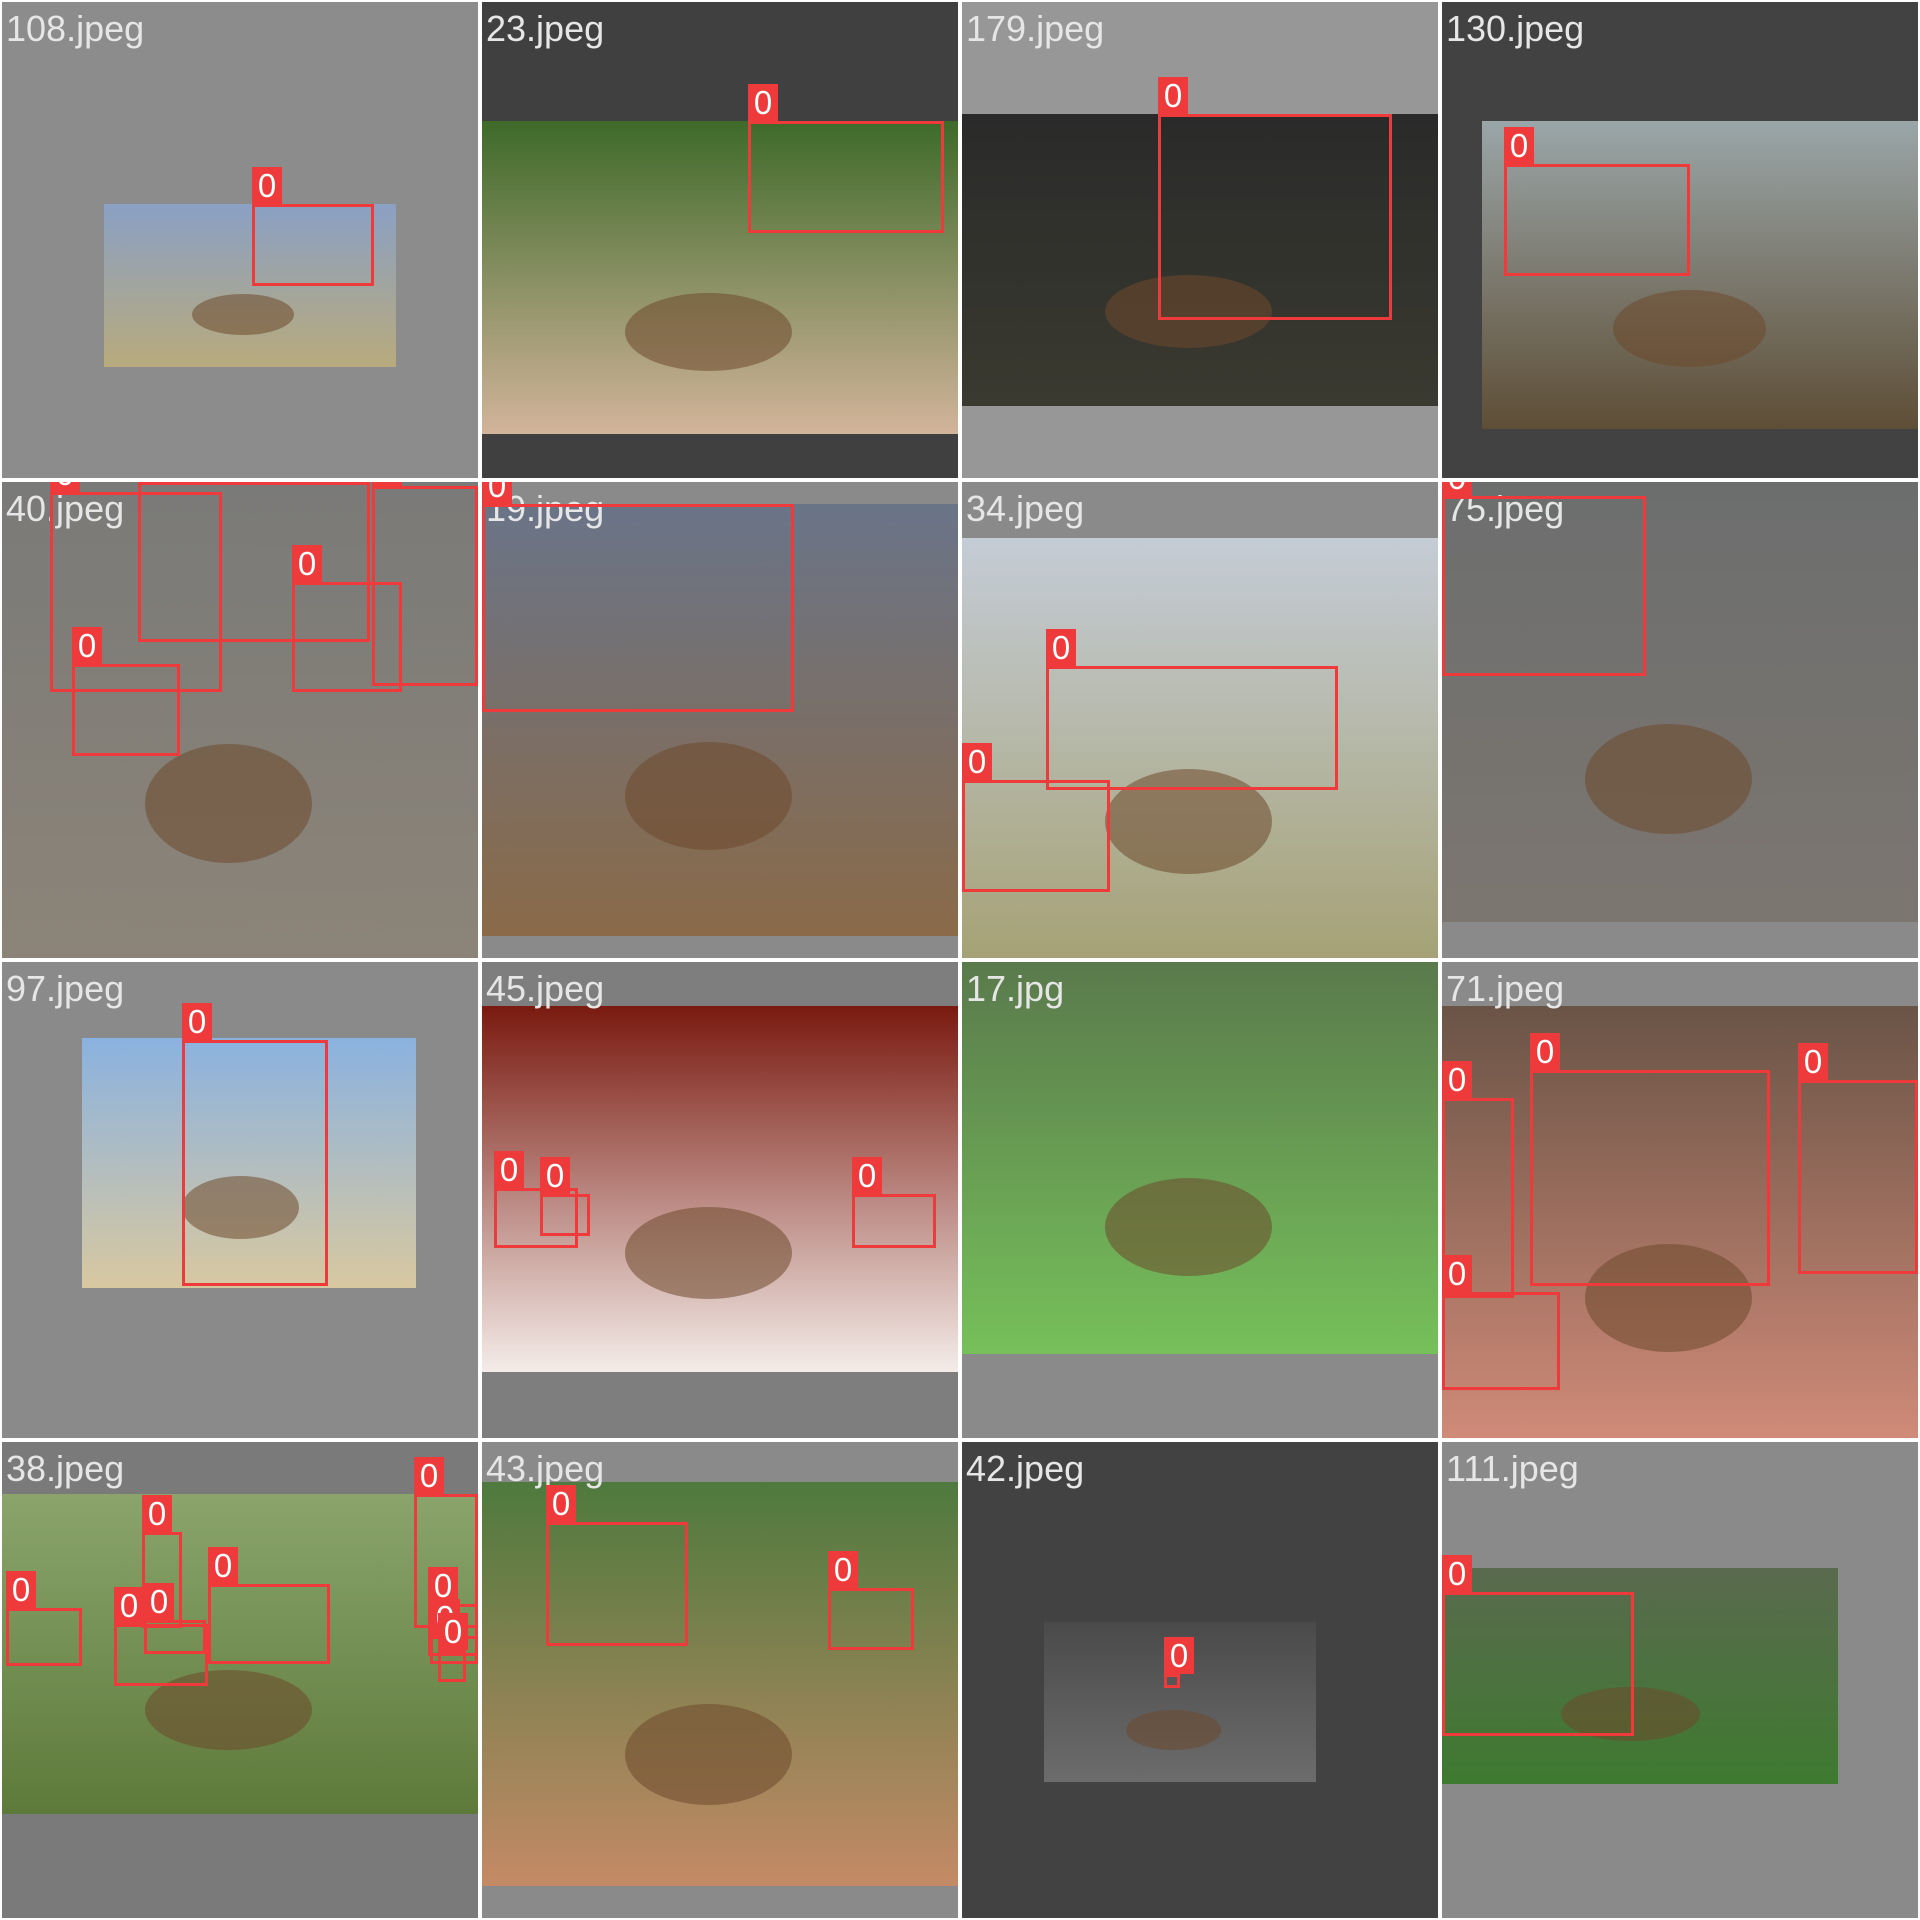 The height and width of the screenshot is (1920, 1920). Describe the element at coordinates (720, 240) in the screenshot. I see `mosaic-tile: 23.jpeg 0` at that location.